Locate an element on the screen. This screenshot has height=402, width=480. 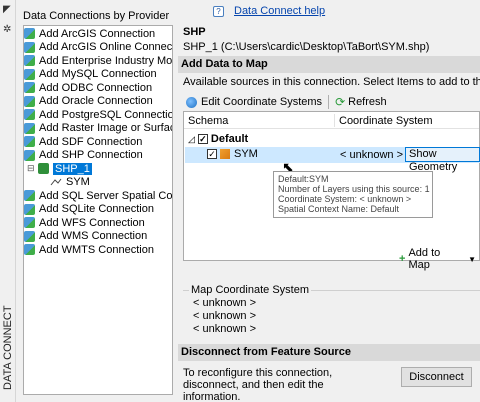
provider-item: Add WMS Connection is located at coordinates (85, 237).